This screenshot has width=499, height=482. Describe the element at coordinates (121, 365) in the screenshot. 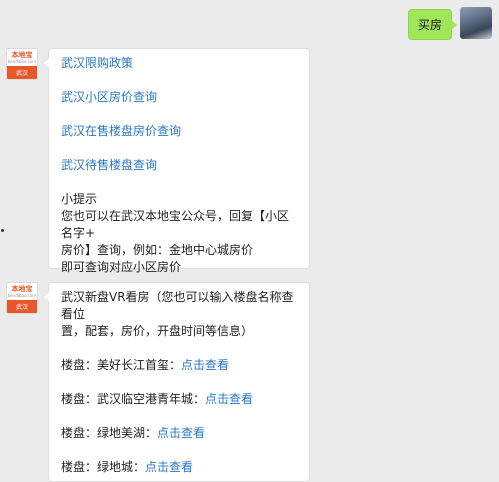

I see `property-label: 楼盘：美好长江首玺：` at that location.